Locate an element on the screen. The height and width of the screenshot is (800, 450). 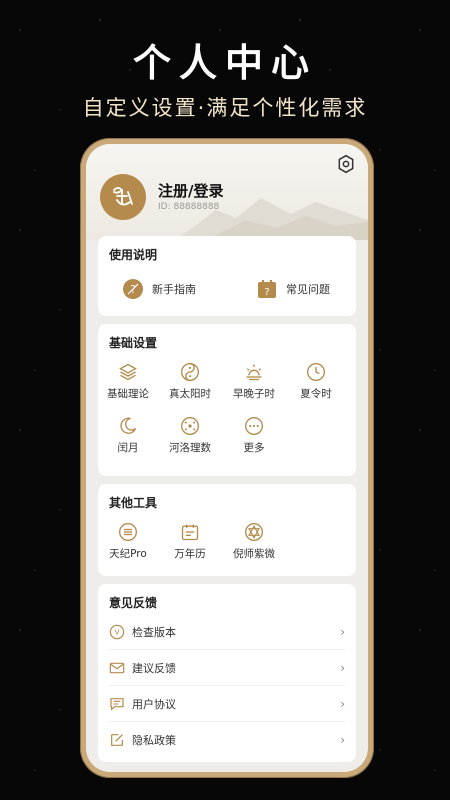
hetu-icon is located at coordinates (190, 426).